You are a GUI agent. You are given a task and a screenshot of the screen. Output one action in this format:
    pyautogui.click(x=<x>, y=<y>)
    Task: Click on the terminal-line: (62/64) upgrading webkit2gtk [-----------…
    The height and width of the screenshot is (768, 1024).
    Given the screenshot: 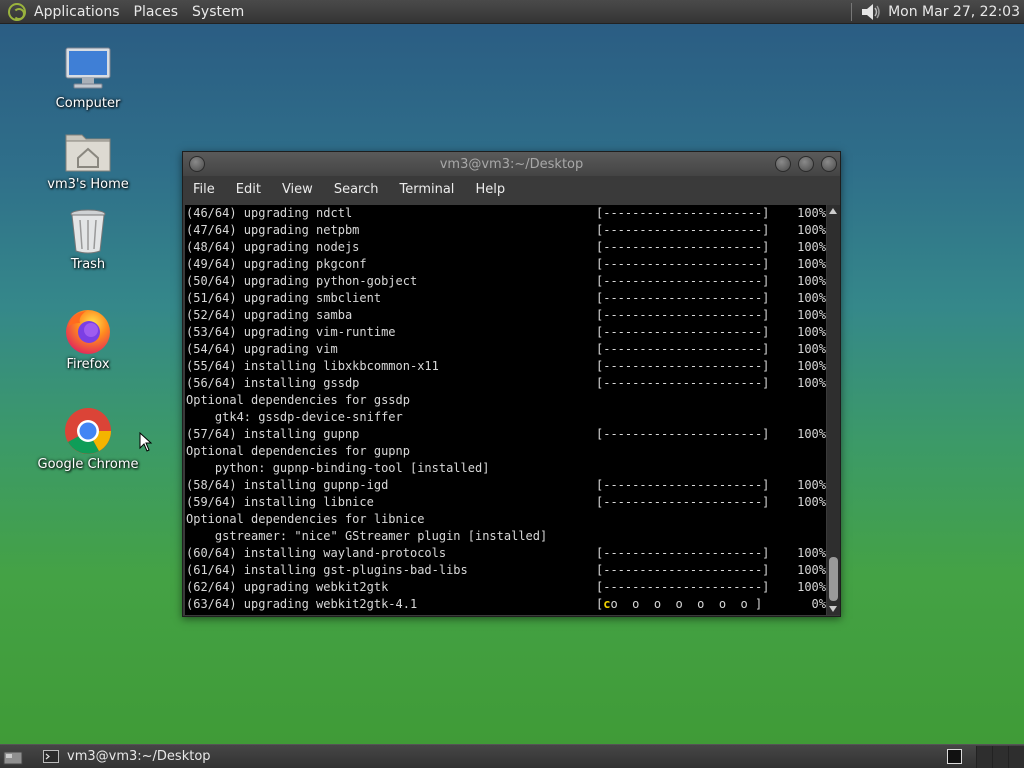 What is the action you would take?
    pyautogui.click(x=506, y=587)
    